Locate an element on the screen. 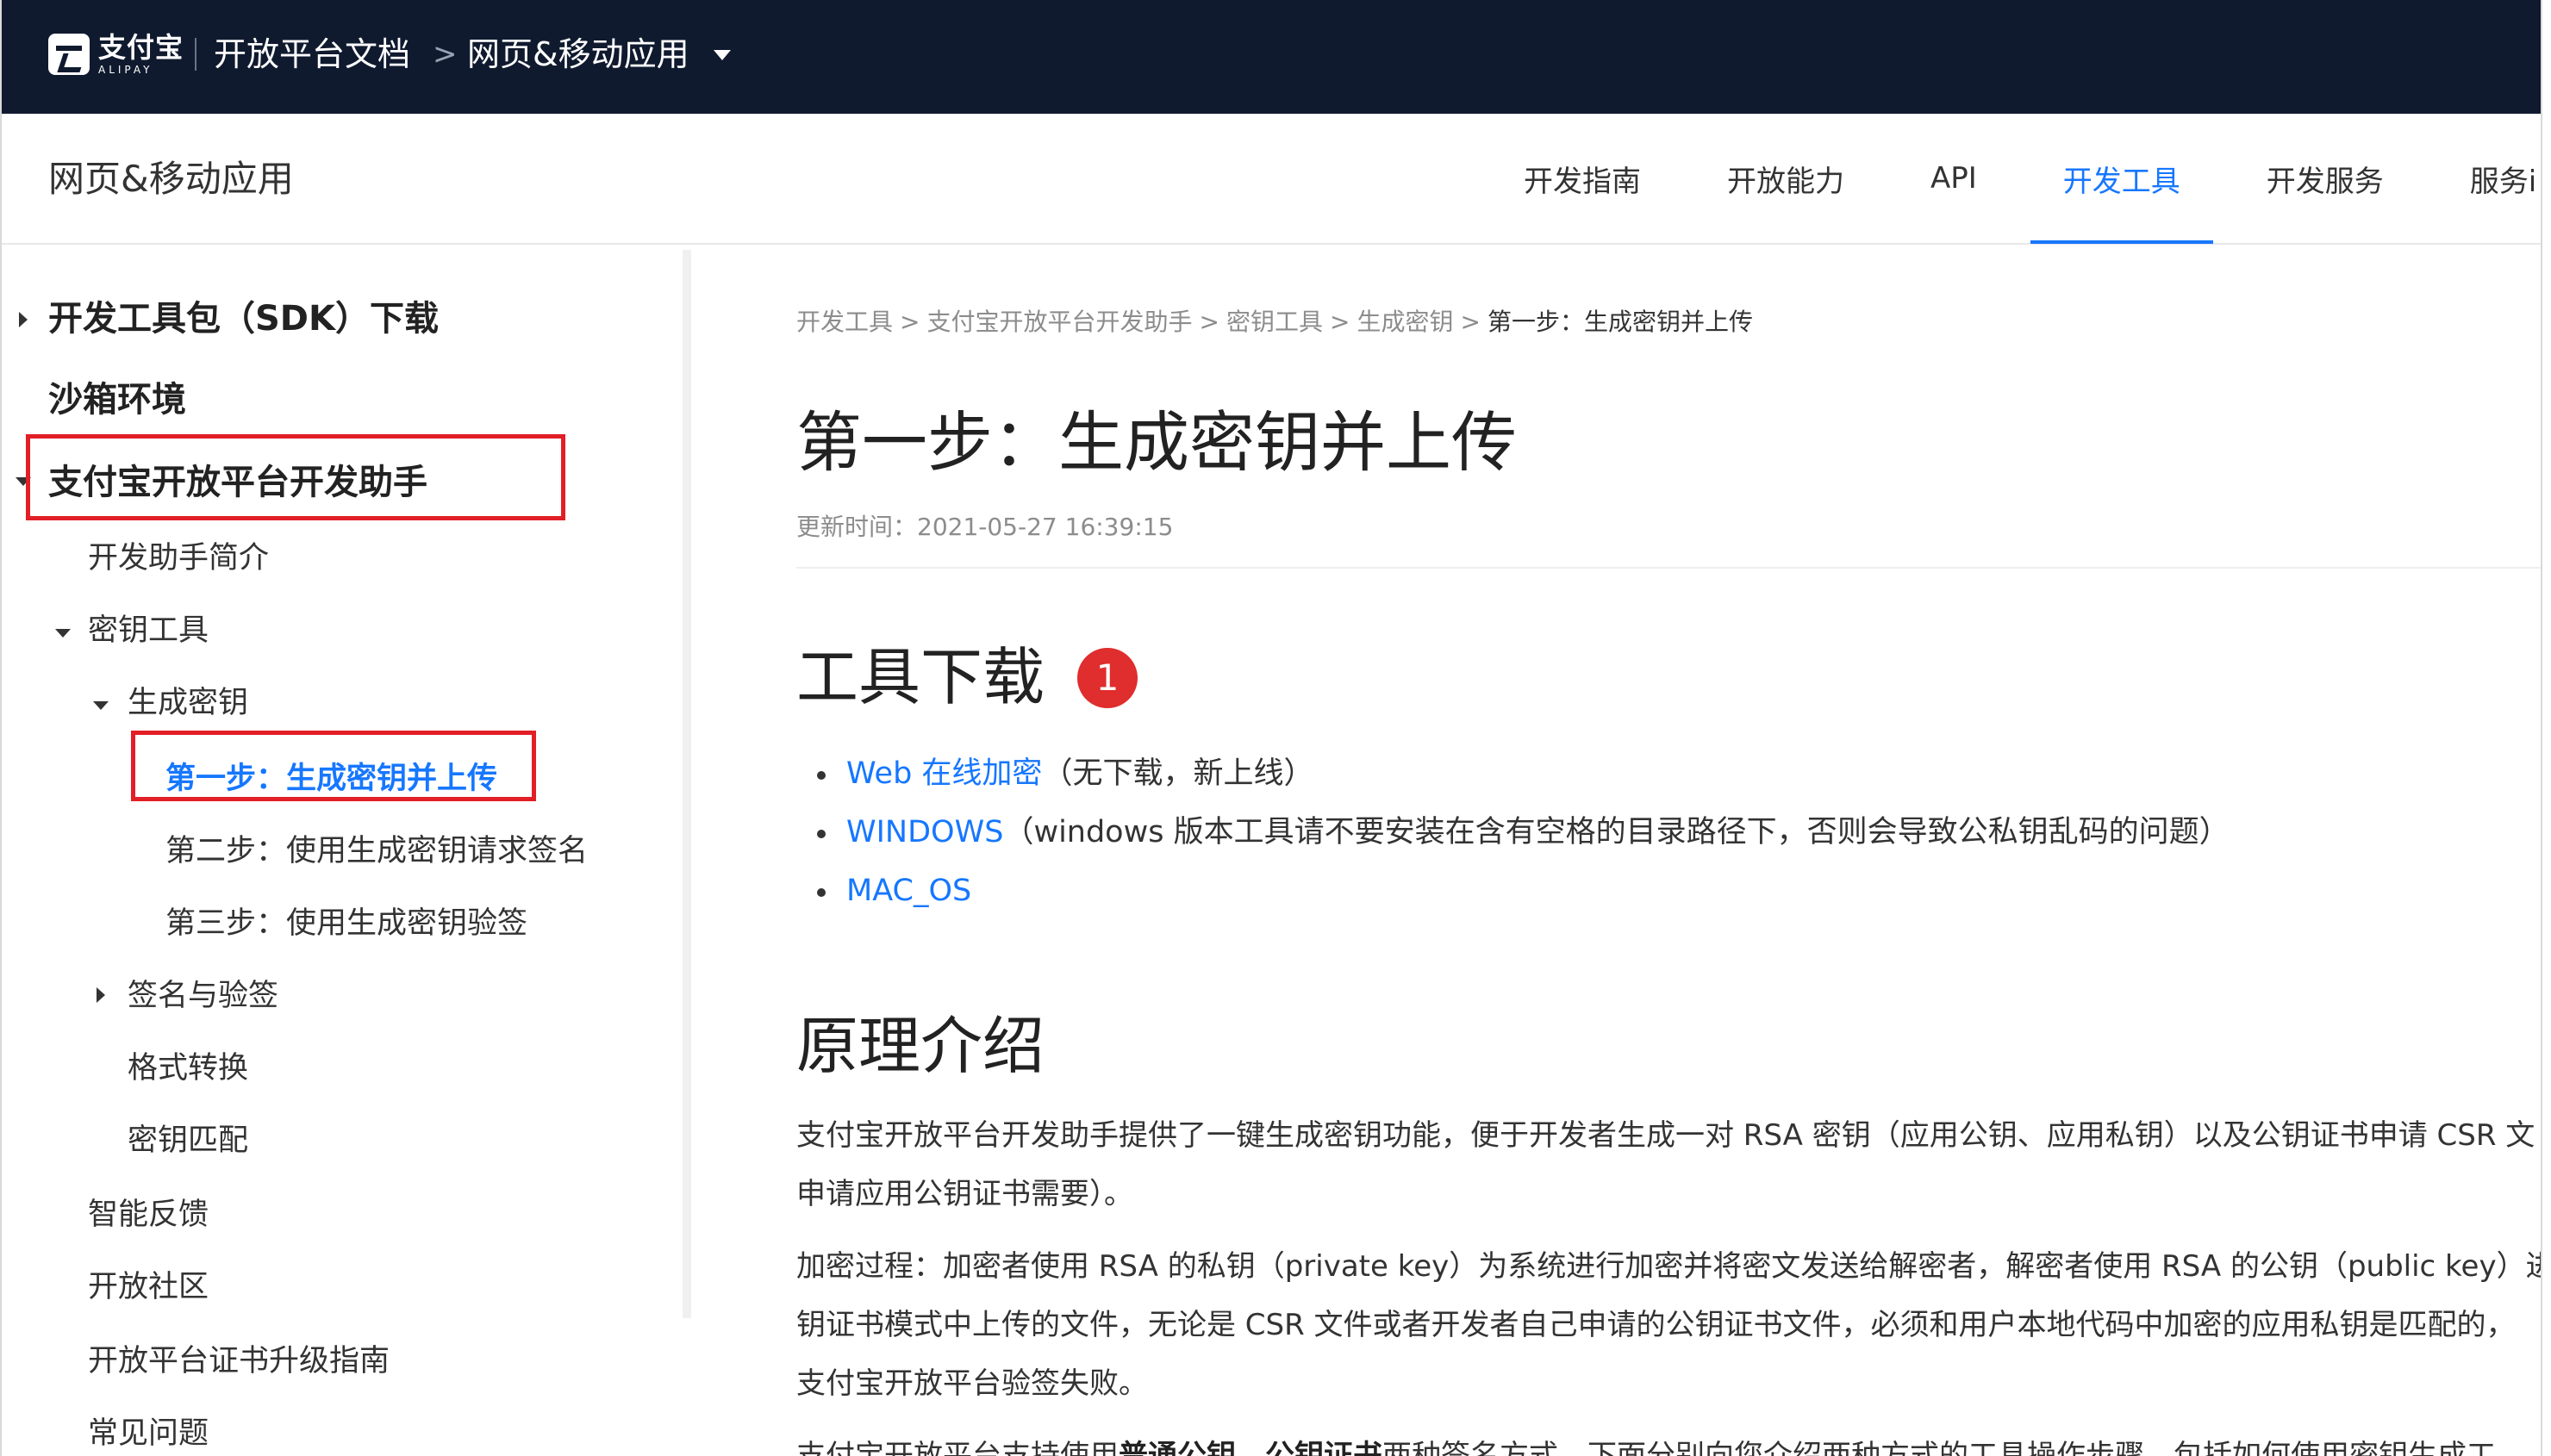 The height and width of the screenshot is (1456, 2551). logo-text: 支付宝 ALIPAY is located at coordinates (141, 55).